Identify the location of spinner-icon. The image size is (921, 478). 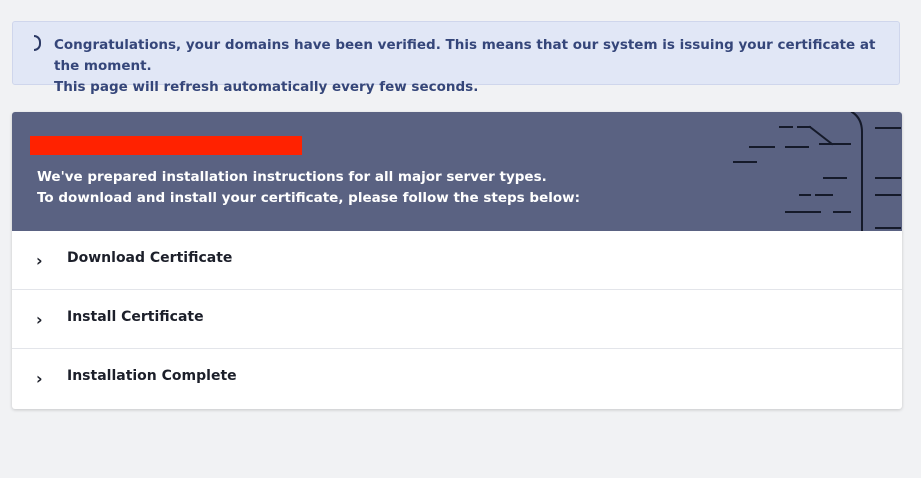
(37, 43).